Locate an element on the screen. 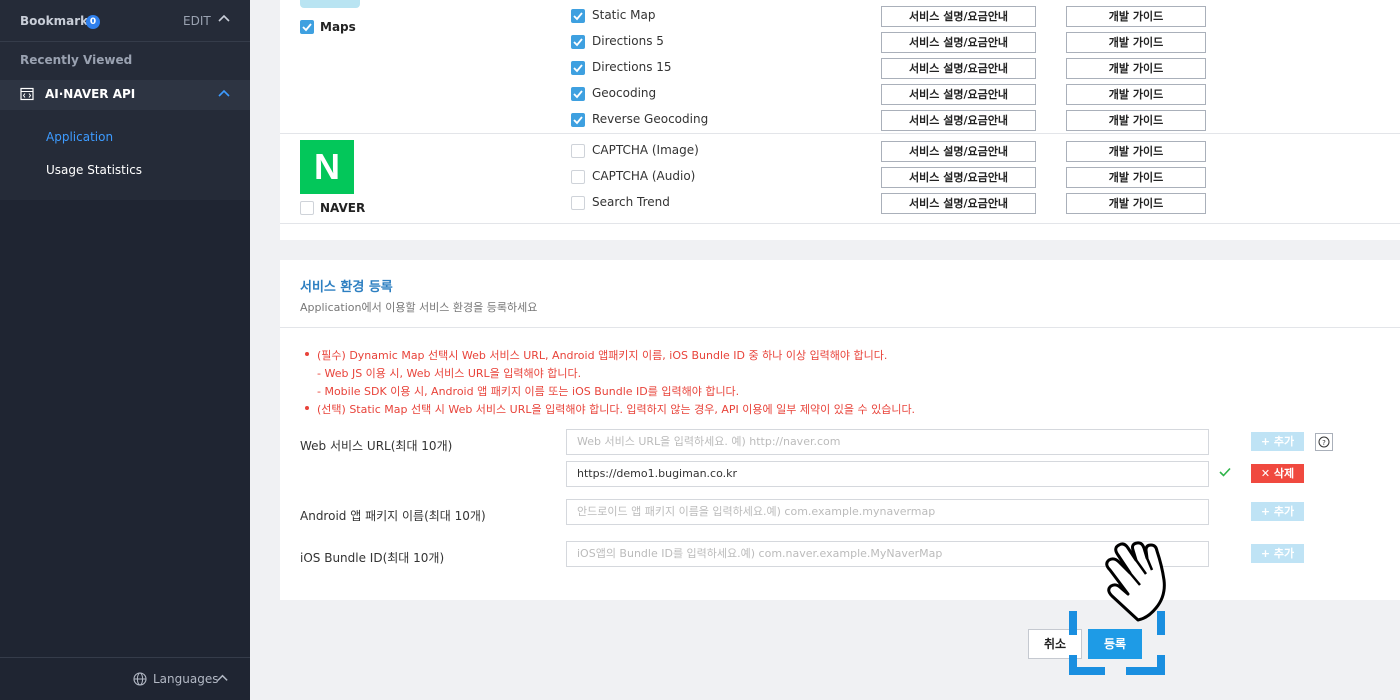 This screenshot has width=1400, height=700. android-package-label: Android 앱 패키지 이름(최대 10개) is located at coordinates (393, 516).